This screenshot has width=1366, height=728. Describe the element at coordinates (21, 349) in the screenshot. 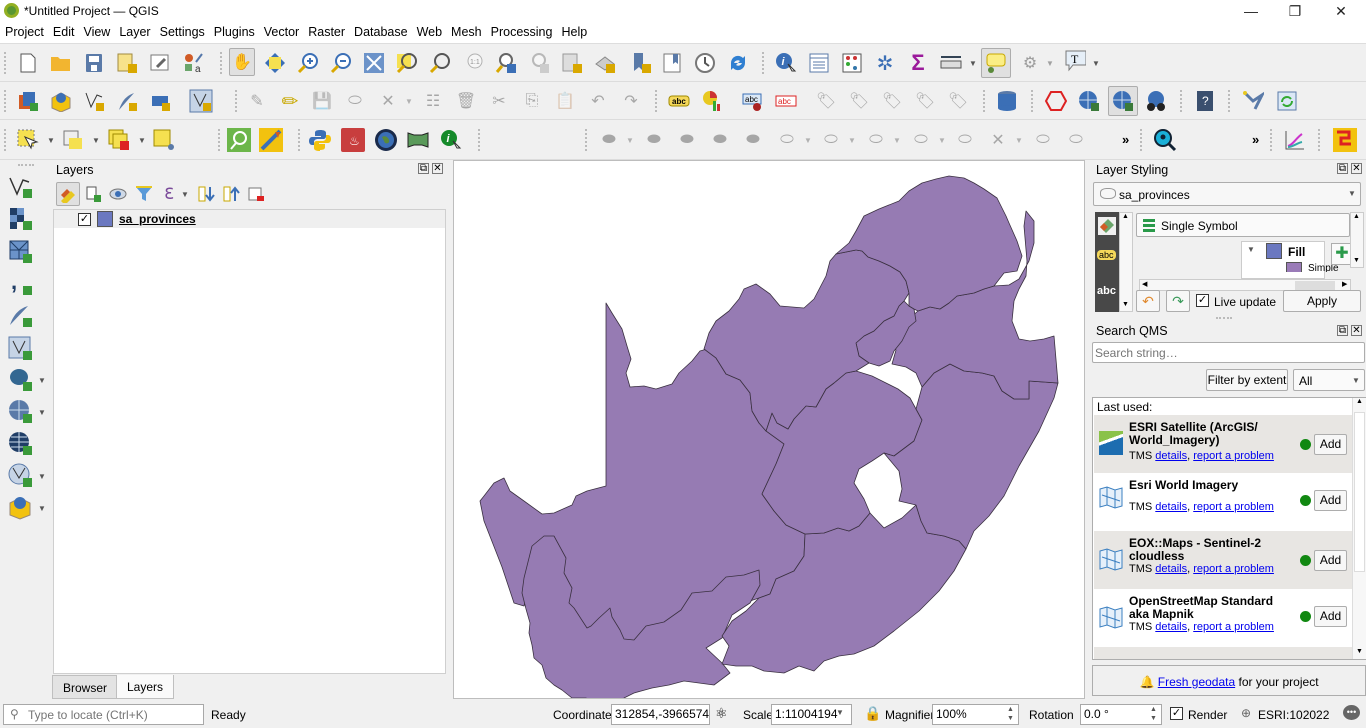

I see `add-virtual-layer-icon` at that location.